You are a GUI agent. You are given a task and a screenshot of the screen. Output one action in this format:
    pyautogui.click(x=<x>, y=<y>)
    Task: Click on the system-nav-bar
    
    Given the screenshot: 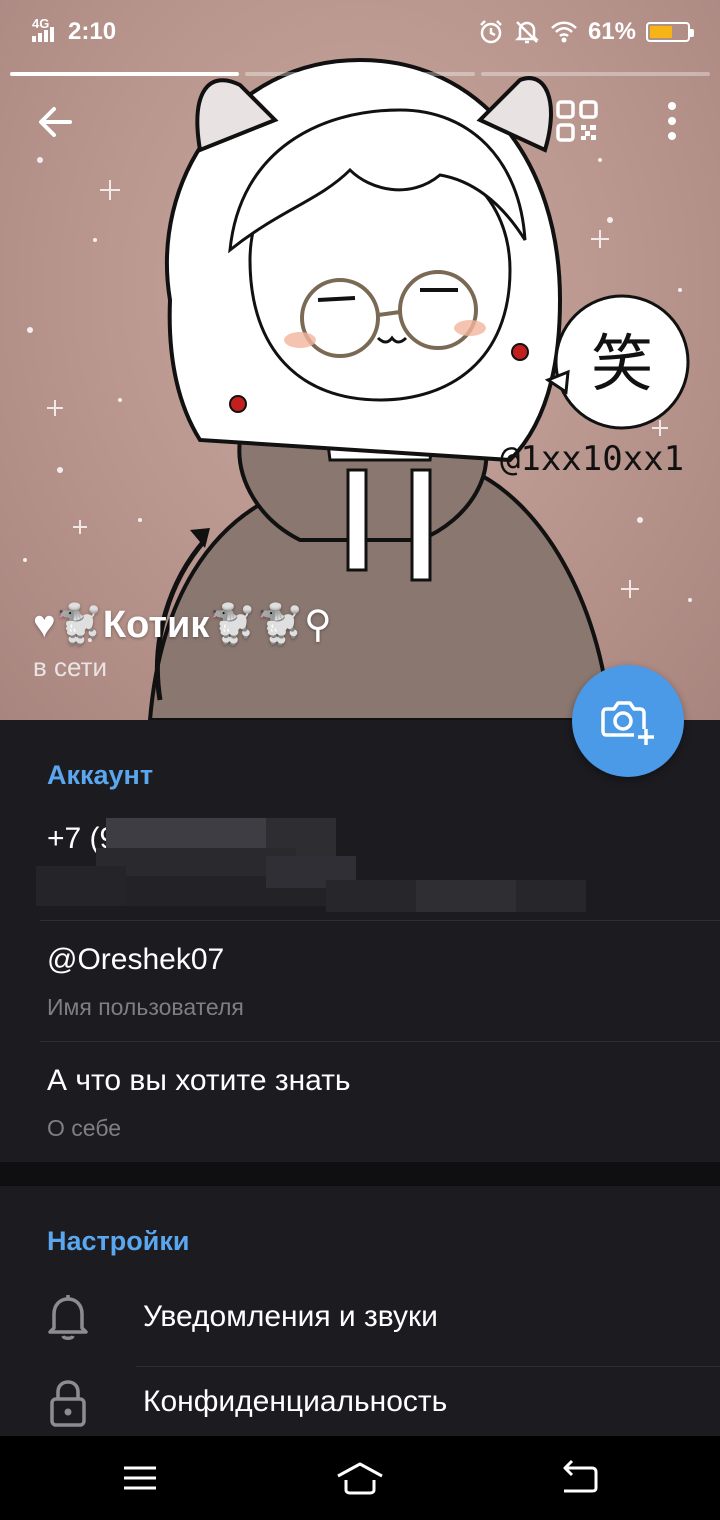 What is the action you would take?
    pyautogui.click(x=360, y=1478)
    